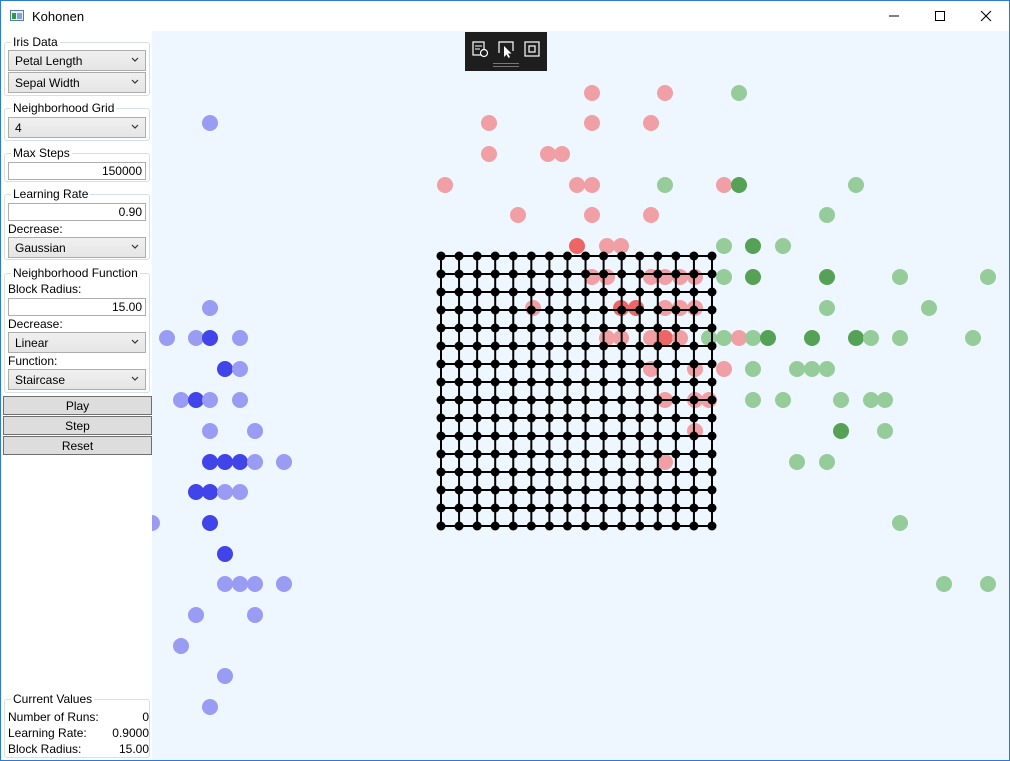  Describe the element at coordinates (58, 16) in the screenshot. I see `window-title: Kohonen` at that location.